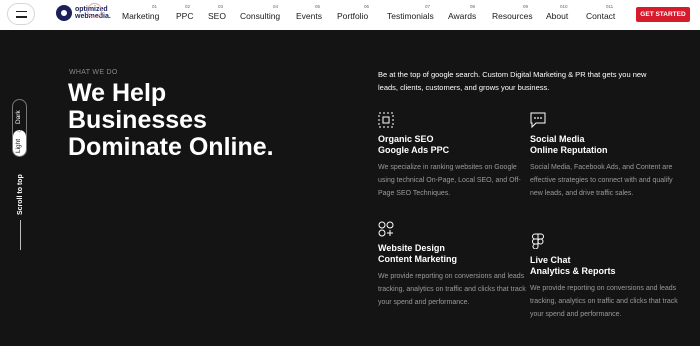  I want to click on service-title: Live Chat, so click(550, 260).